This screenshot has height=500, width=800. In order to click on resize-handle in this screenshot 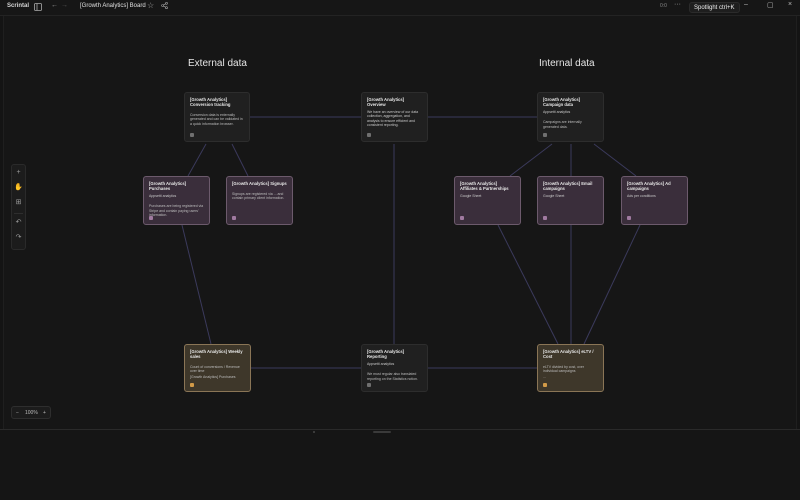, I will do `click(382, 432)`.